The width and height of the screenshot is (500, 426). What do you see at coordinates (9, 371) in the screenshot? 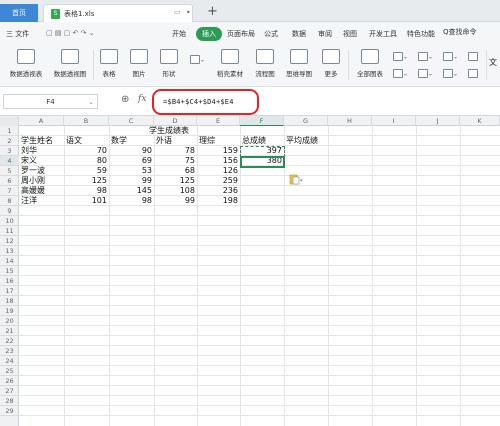
I see `row-header: 25` at bounding box center [9, 371].